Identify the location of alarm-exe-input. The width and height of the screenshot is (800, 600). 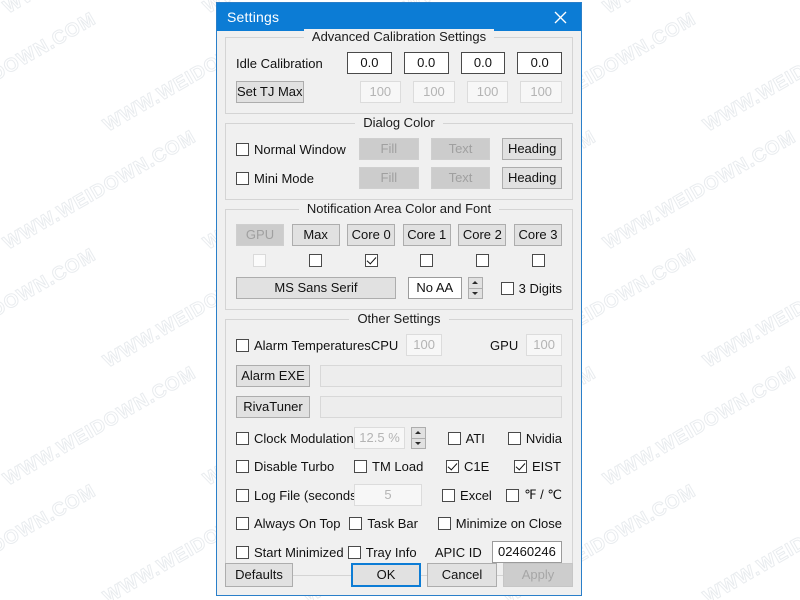
(441, 376).